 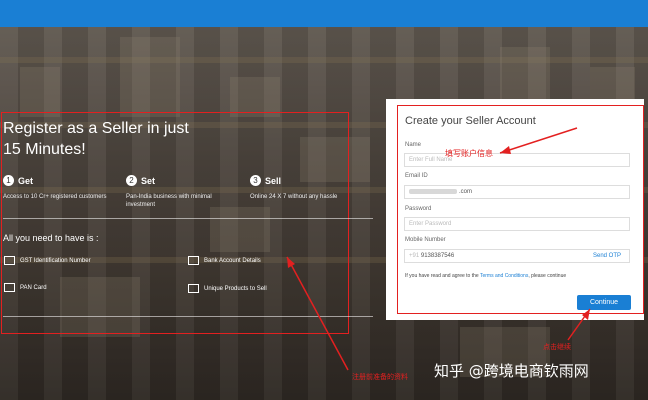 I want to click on annotation-click-continue: 点击继续, so click(x=557, y=347).